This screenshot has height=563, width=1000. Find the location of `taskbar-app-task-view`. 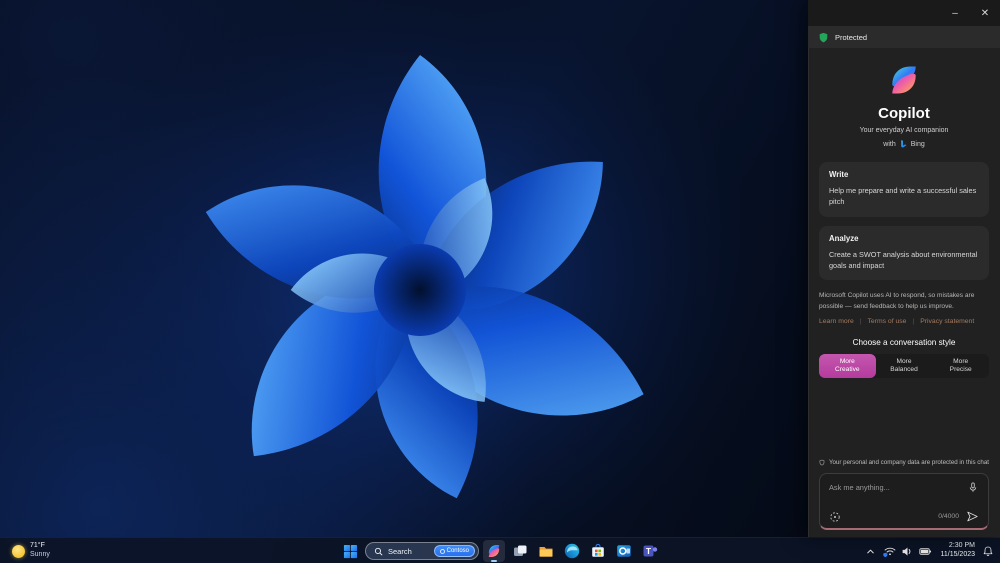

taskbar-app-task-view is located at coordinates (520, 551).